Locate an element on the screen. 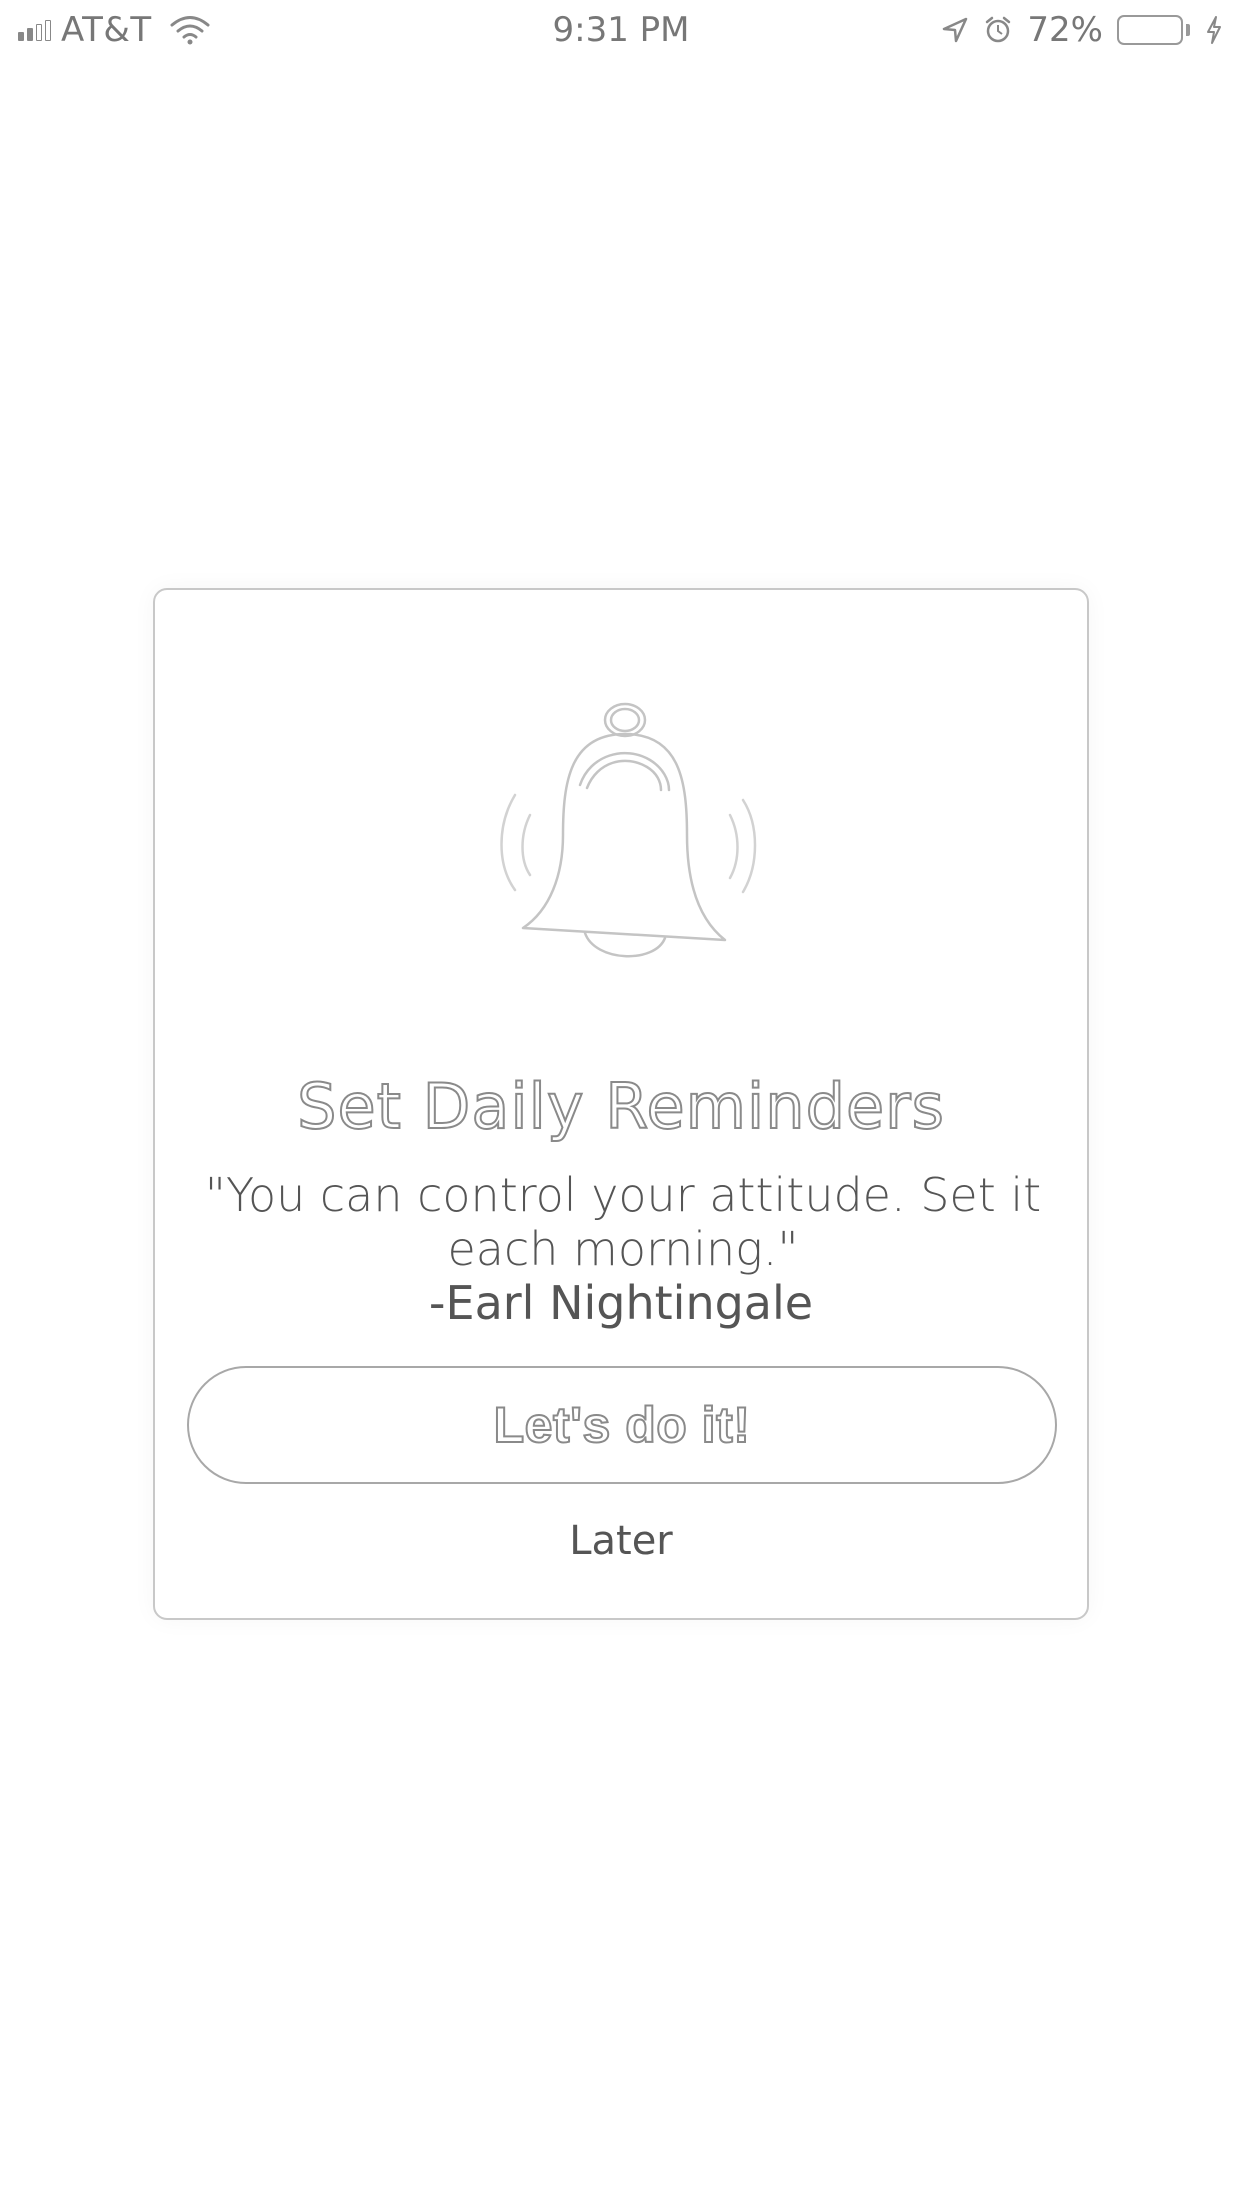  bell-icon is located at coordinates (628, 830).